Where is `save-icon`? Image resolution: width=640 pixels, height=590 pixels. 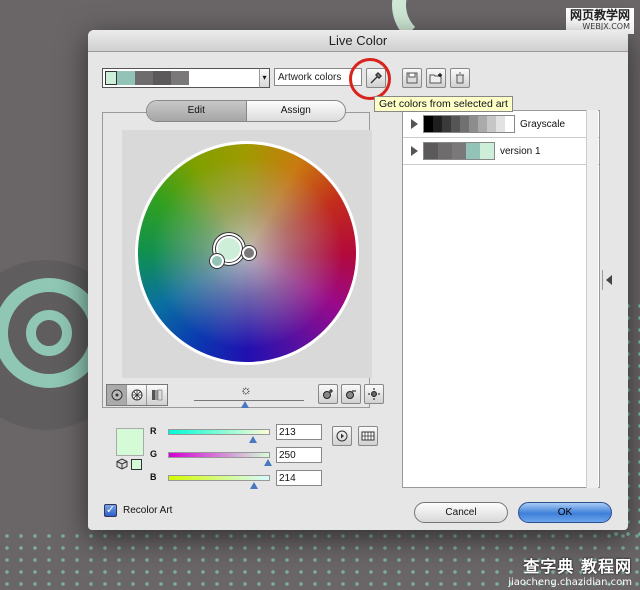 save-icon is located at coordinates (412, 78).